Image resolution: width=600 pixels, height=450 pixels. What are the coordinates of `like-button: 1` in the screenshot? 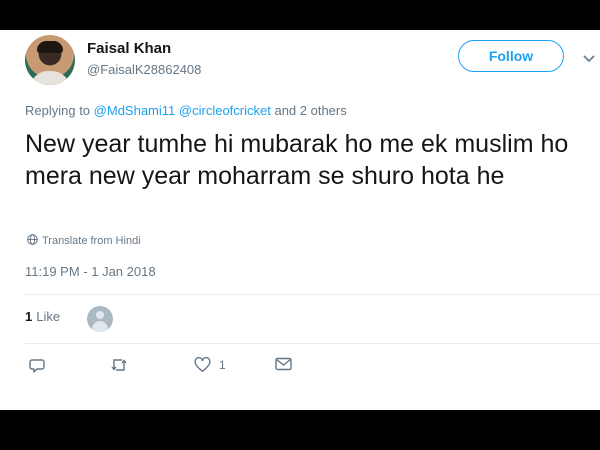 It's located at (210, 365).